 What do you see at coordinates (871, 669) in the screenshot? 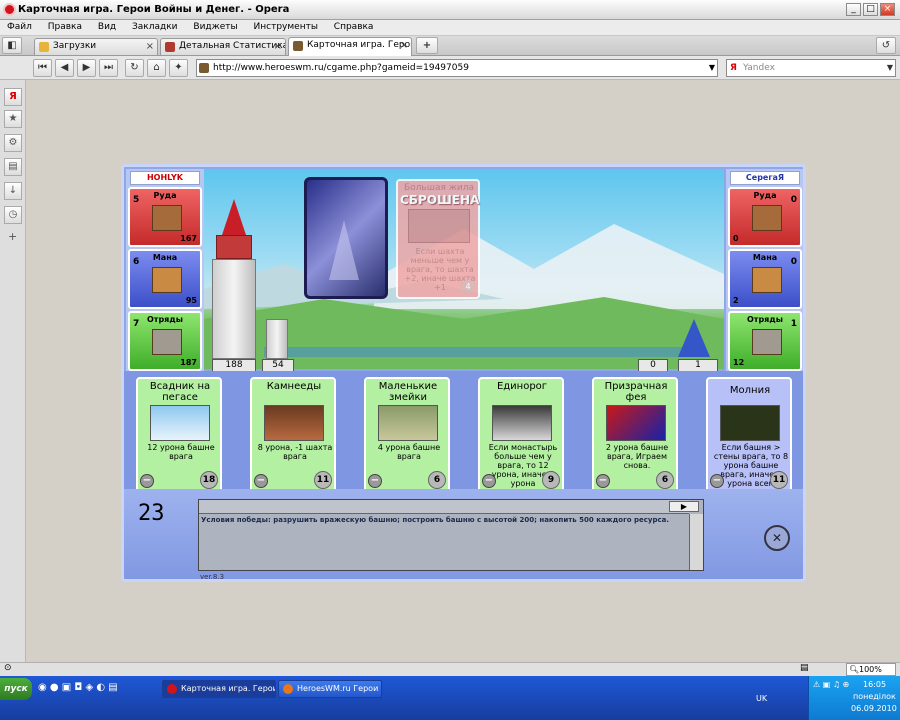
I see `zoom-select: 🔍︎ 100%` at bounding box center [871, 669].